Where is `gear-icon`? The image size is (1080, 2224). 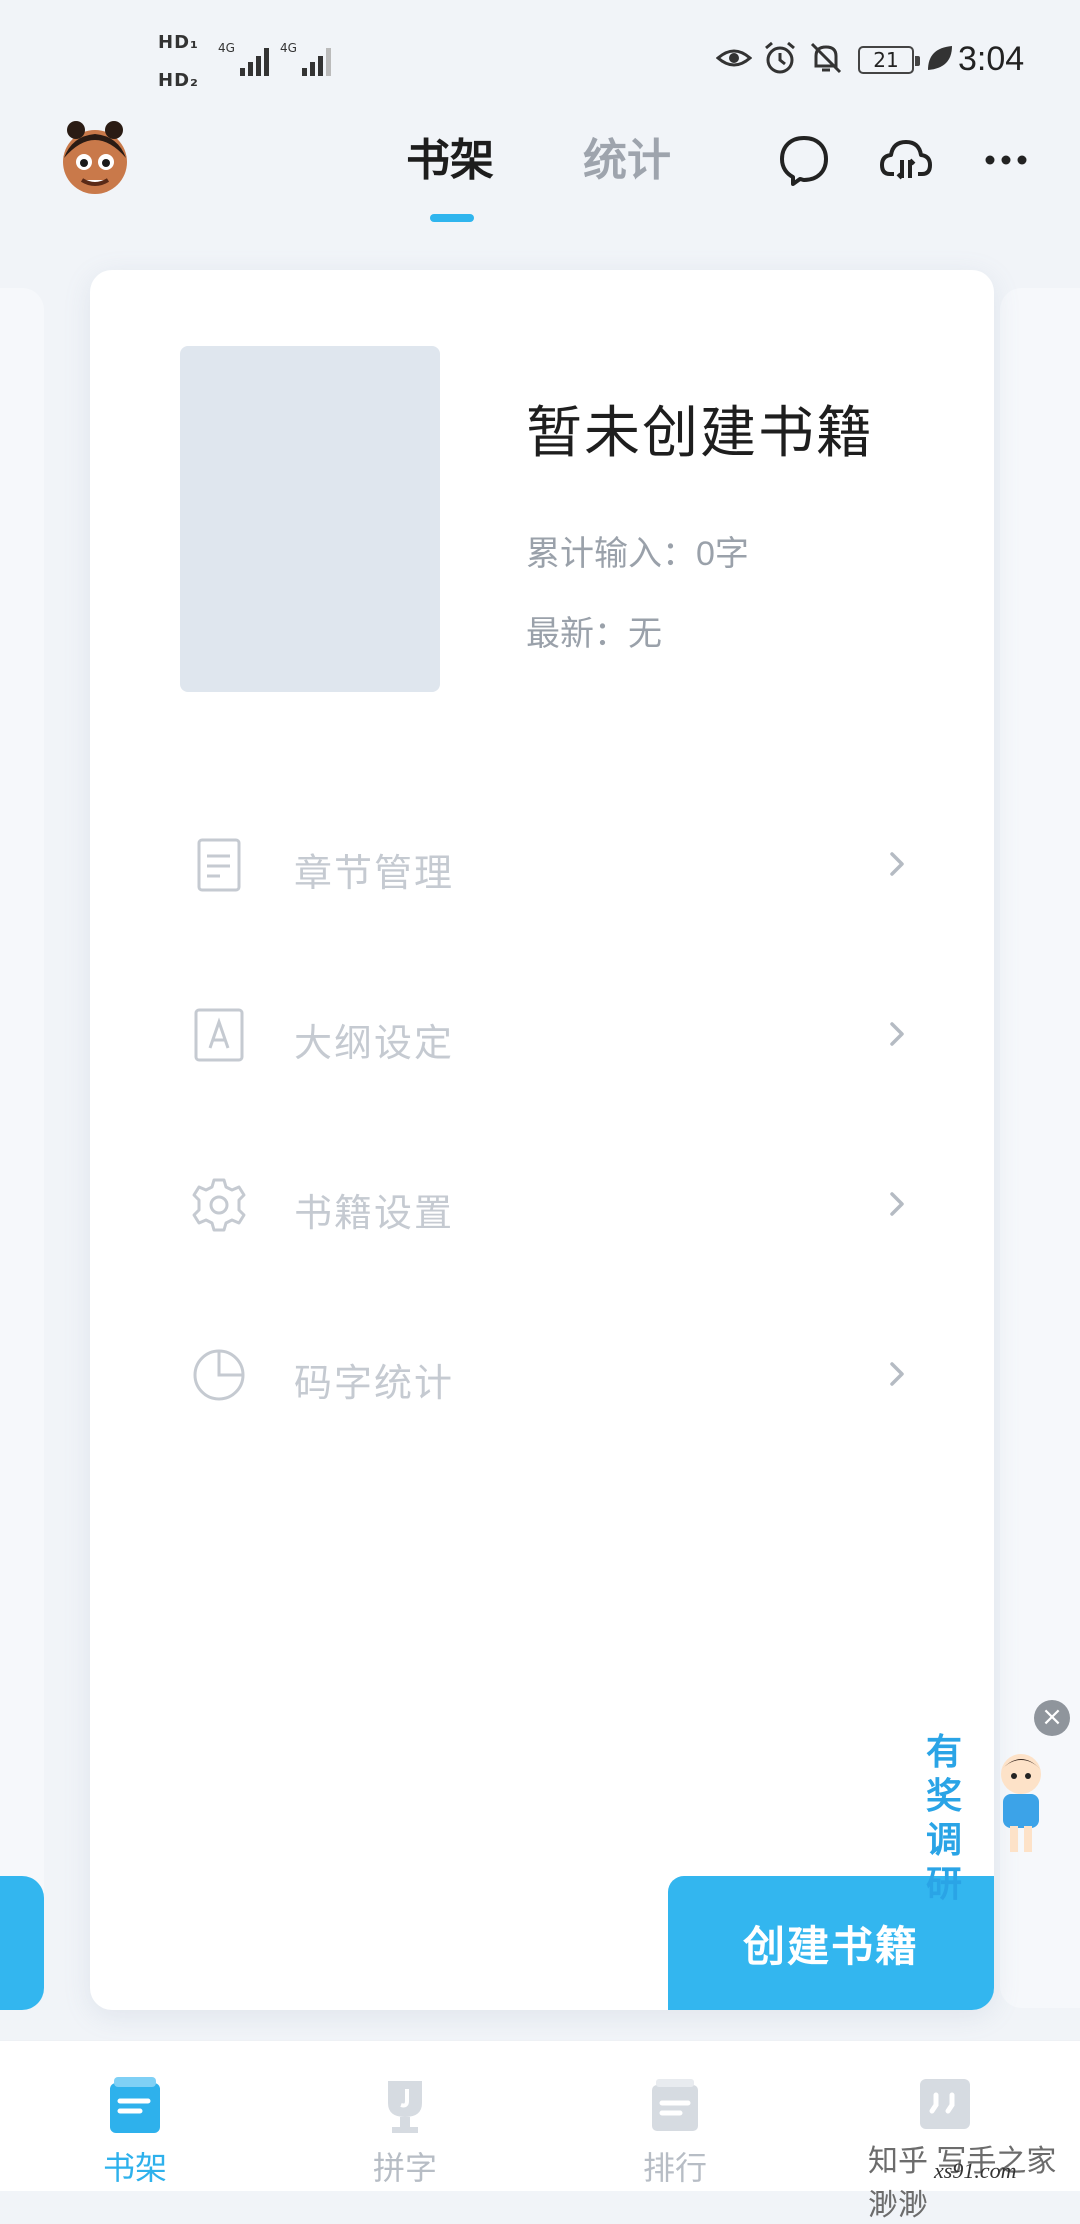
gear-icon is located at coordinates (219, 1205).